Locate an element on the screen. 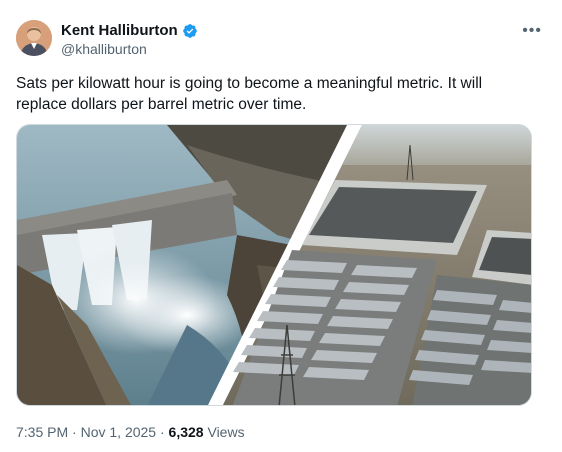 This screenshot has width=562, height=452. author-handle: @khalliburton is located at coordinates (104, 49).